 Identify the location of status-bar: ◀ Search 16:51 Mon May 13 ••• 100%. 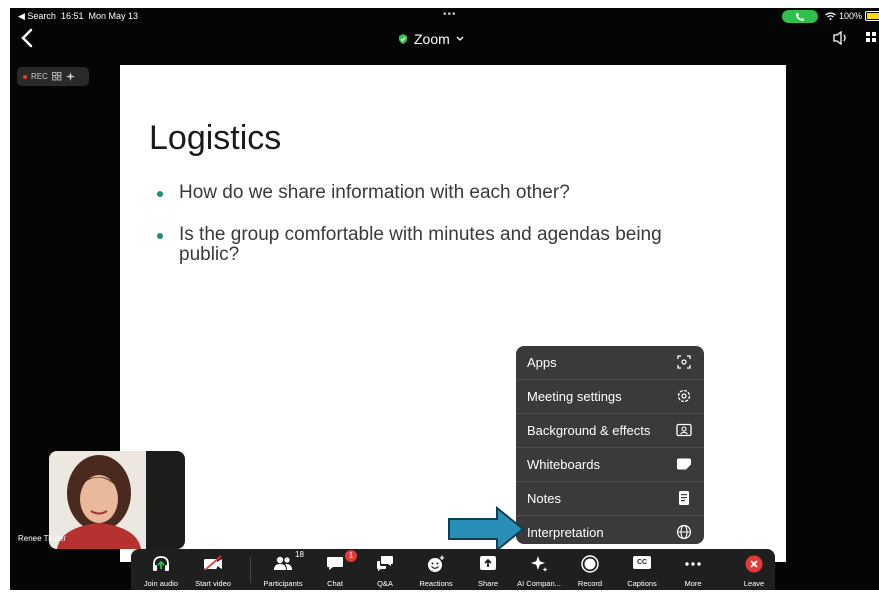
(444, 17).